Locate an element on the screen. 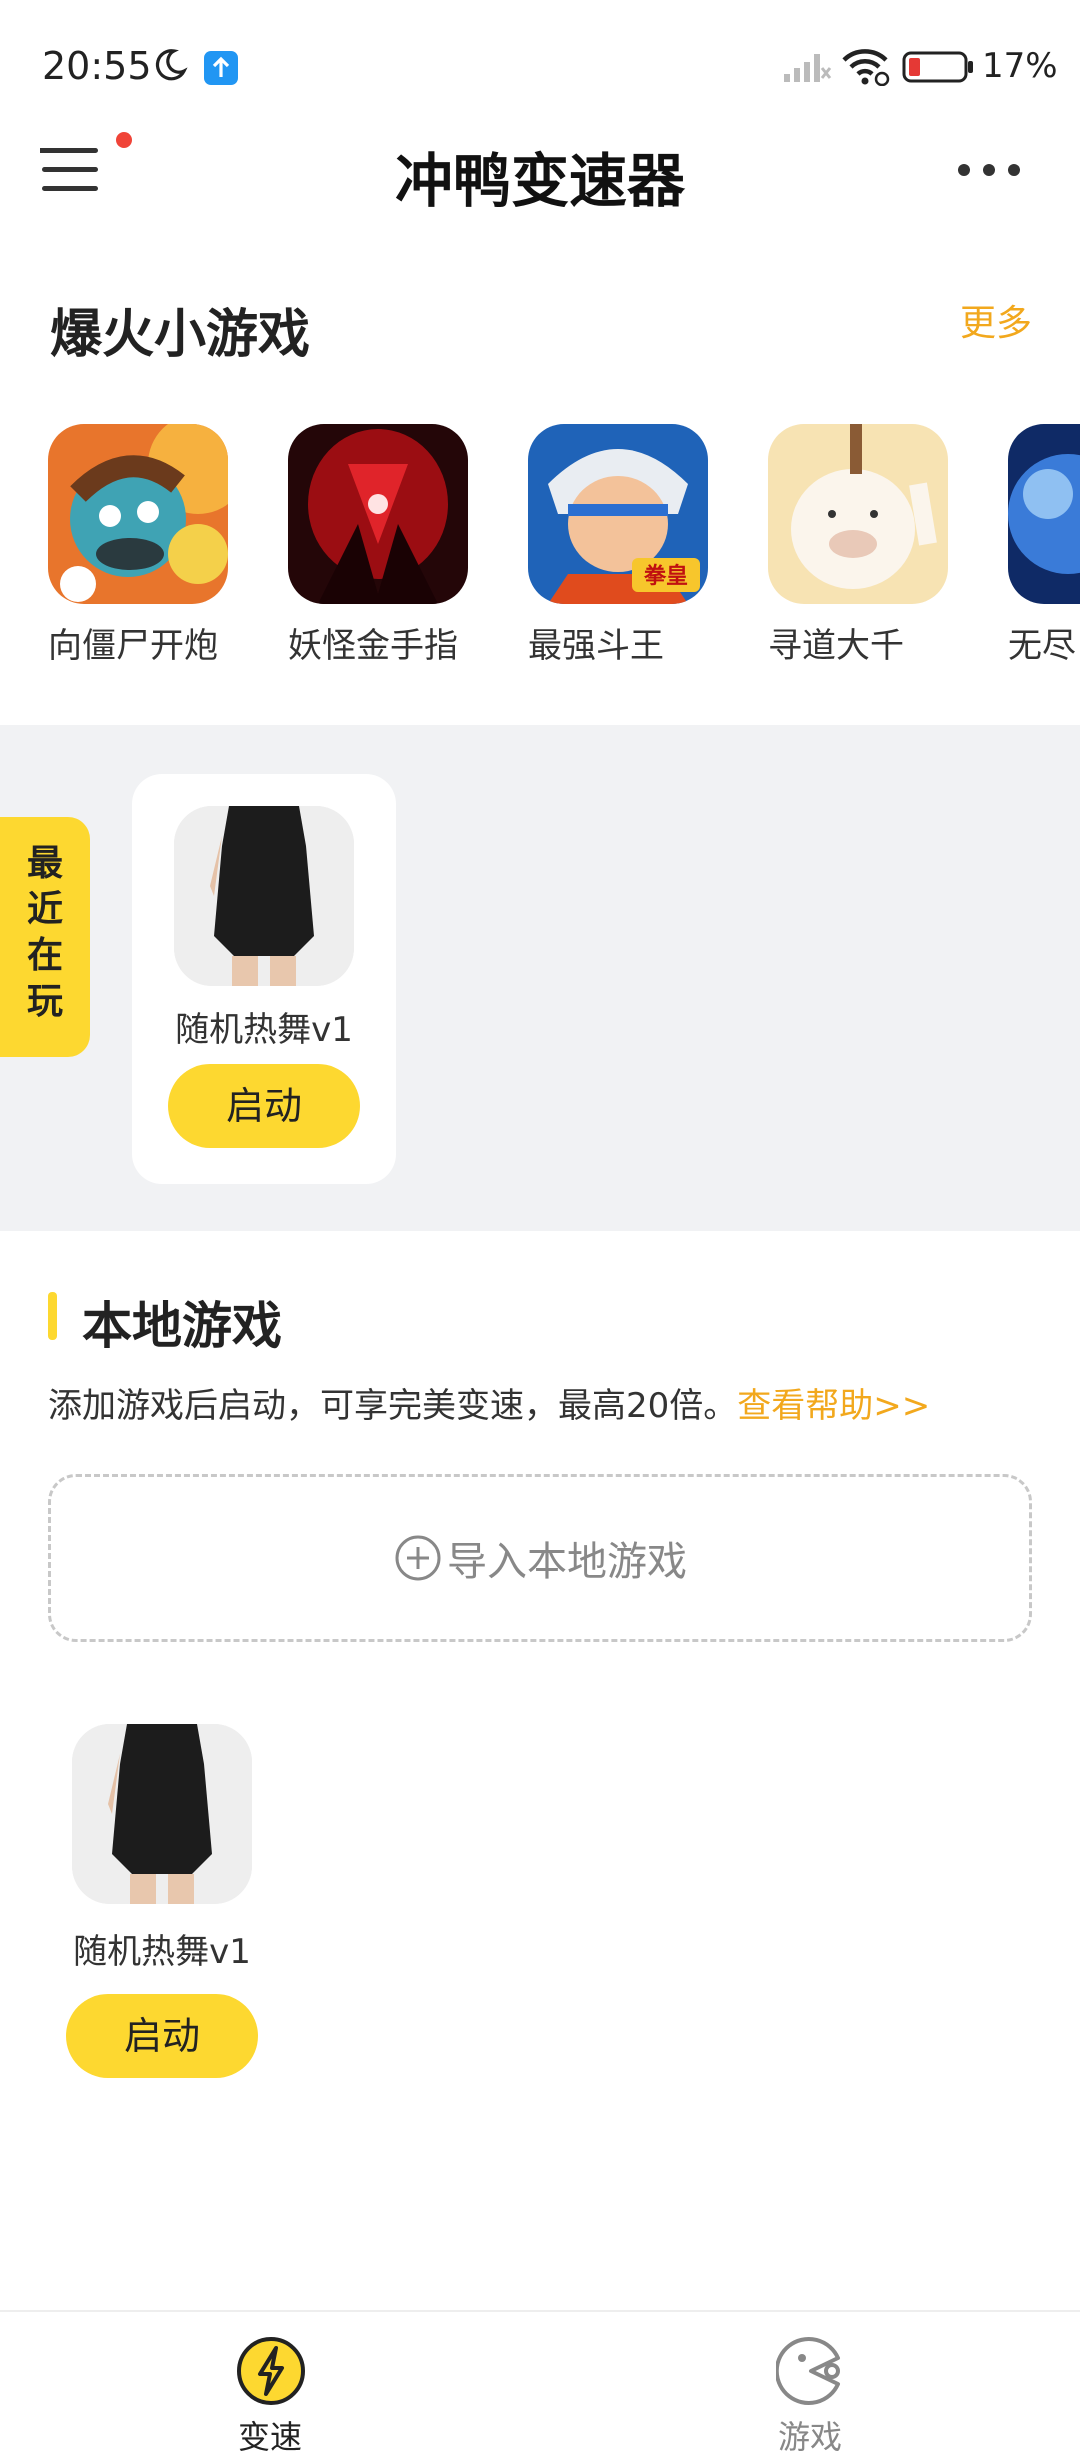 This screenshot has width=1080, height=2460. local-games-title: 本地游戏 is located at coordinates (182, 1326).